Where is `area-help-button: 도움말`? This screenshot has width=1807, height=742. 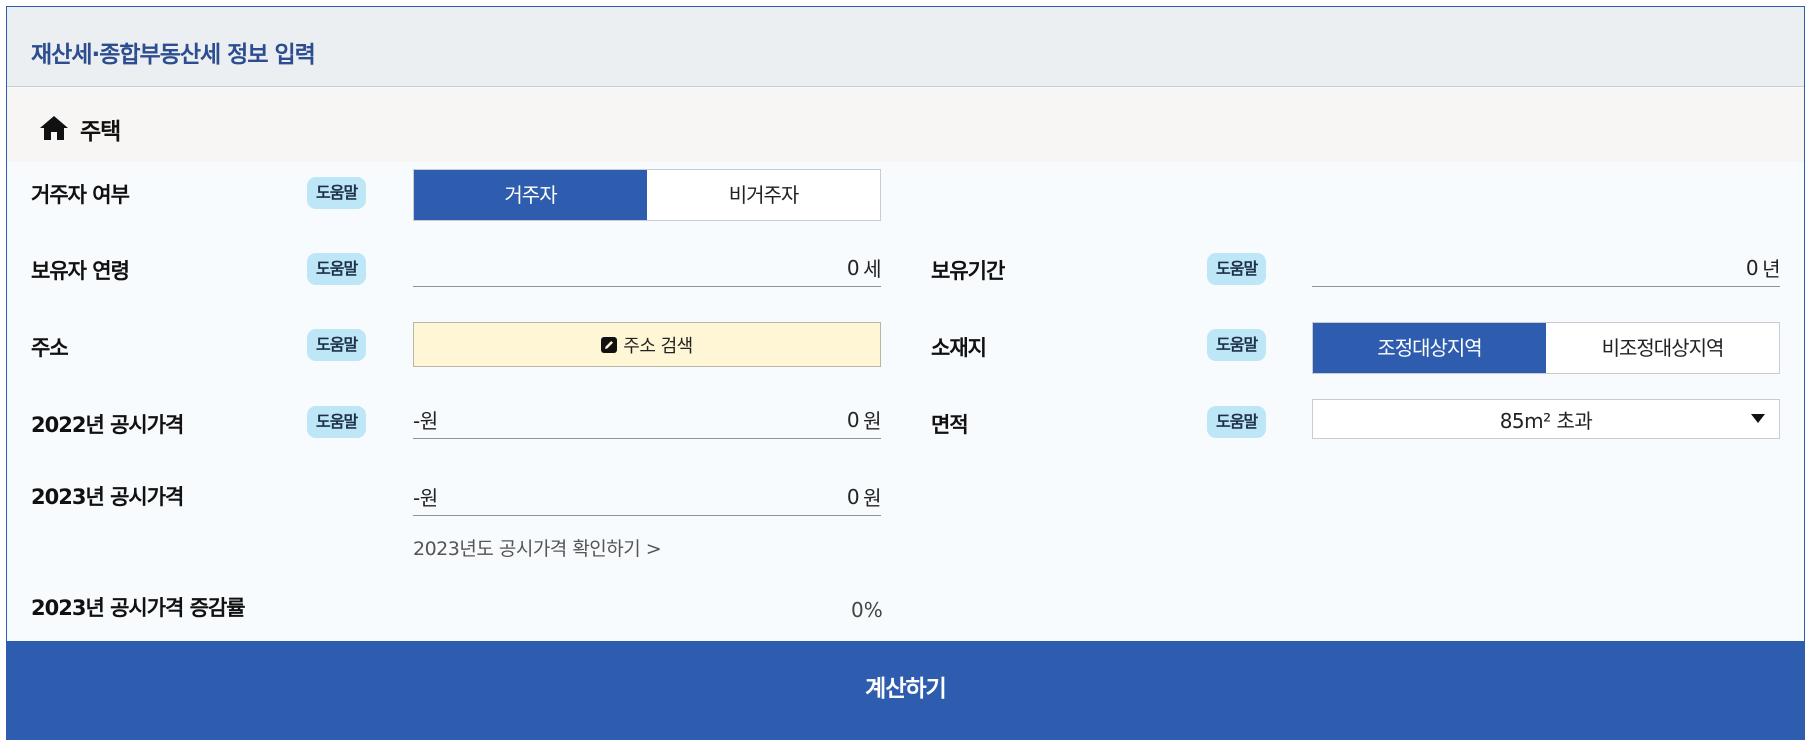 area-help-button: 도움말 is located at coordinates (1237, 422).